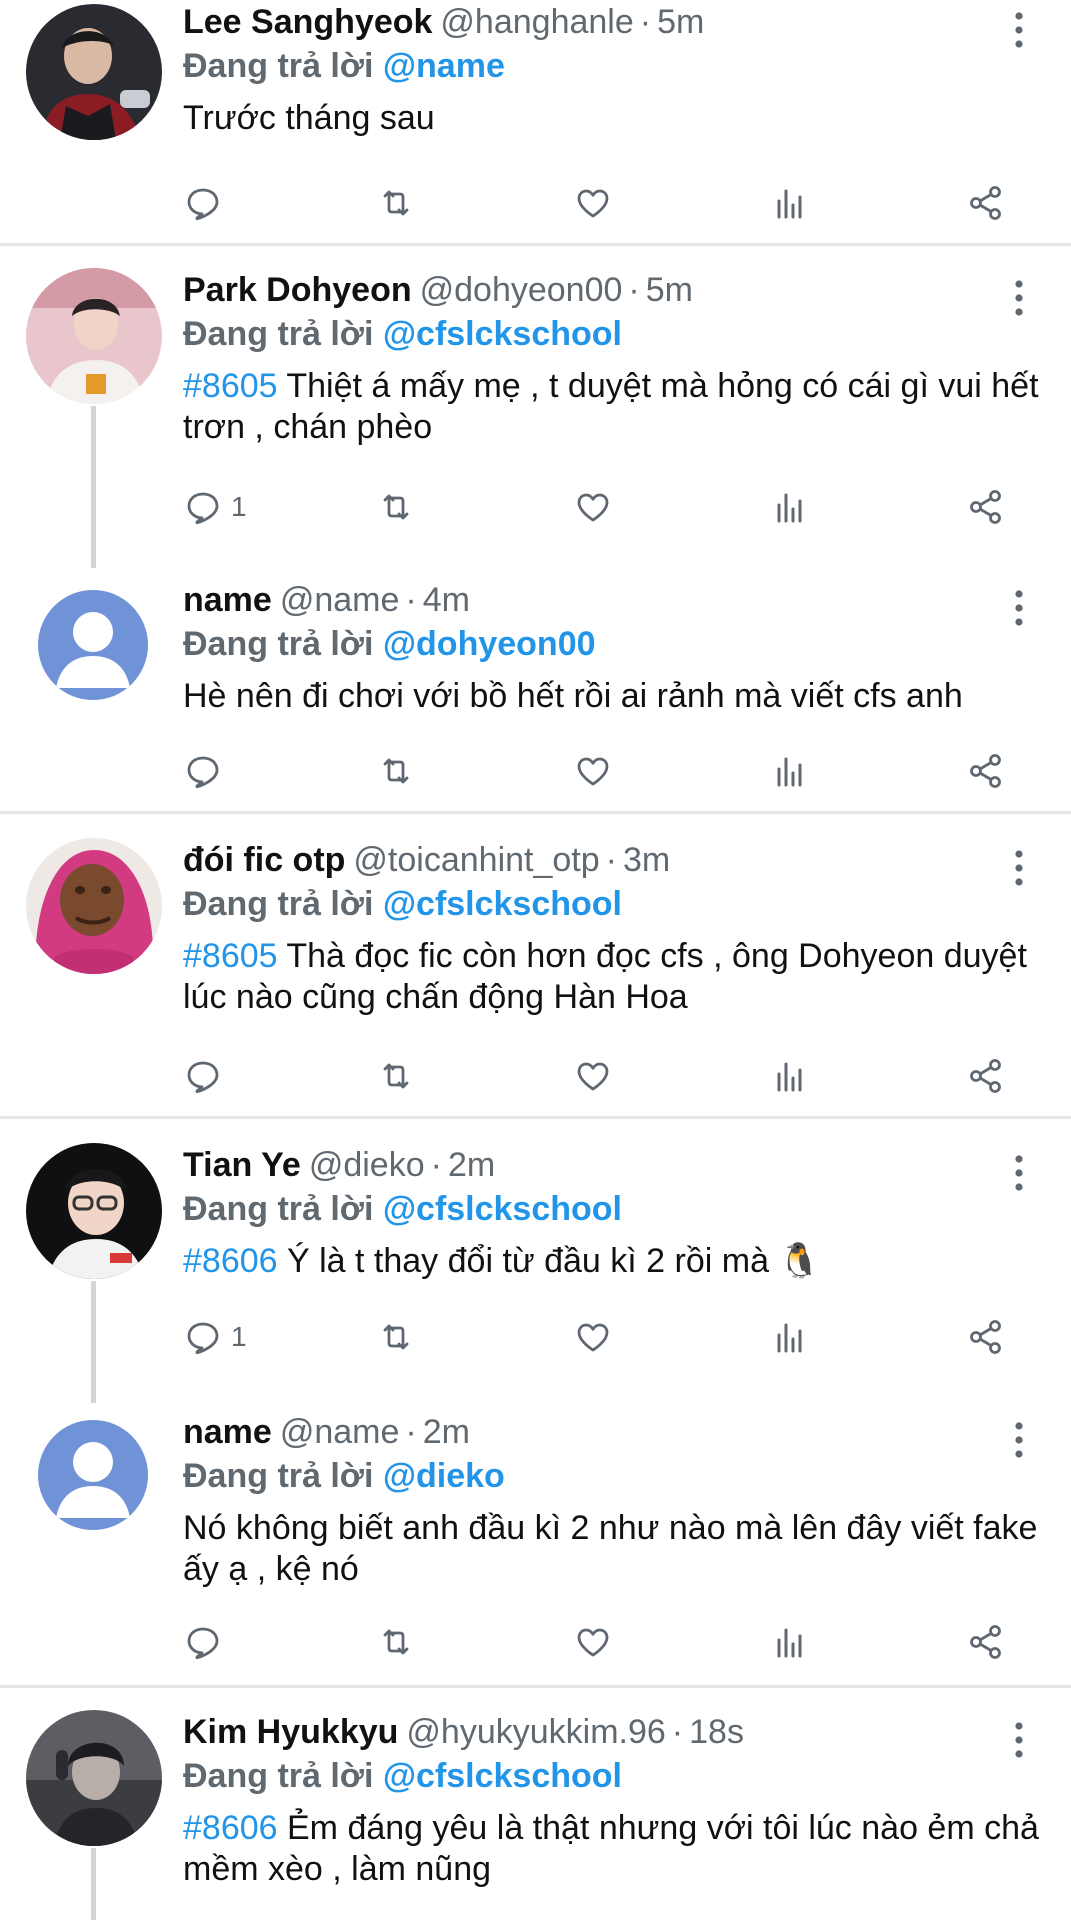 The width and height of the screenshot is (1071, 1920). Describe the element at coordinates (536, 22) in the screenshot. I see `user-handle: @hanghanle` at that location.